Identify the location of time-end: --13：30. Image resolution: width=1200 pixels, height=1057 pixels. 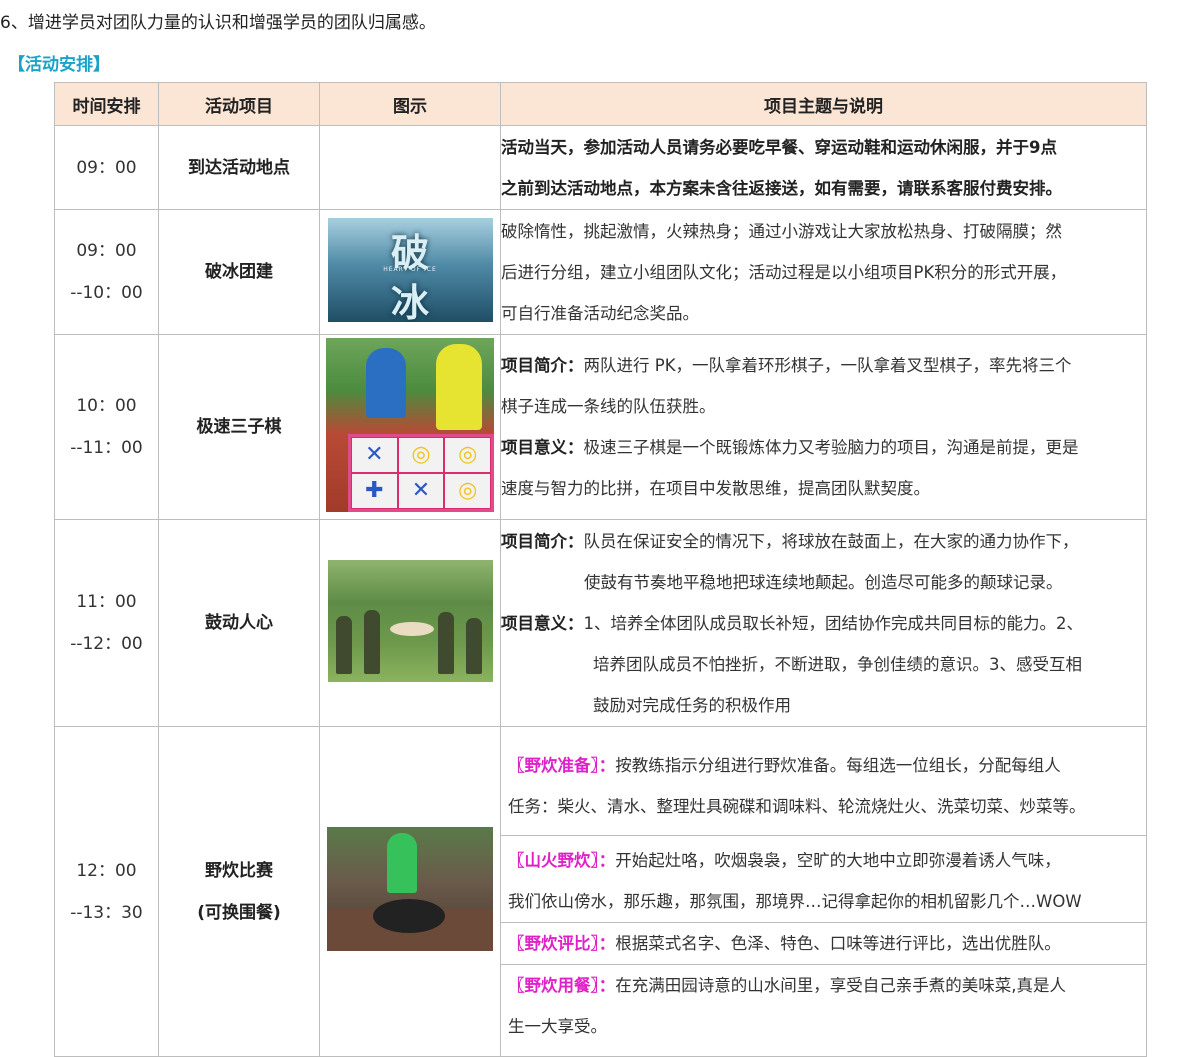
(106, 912).